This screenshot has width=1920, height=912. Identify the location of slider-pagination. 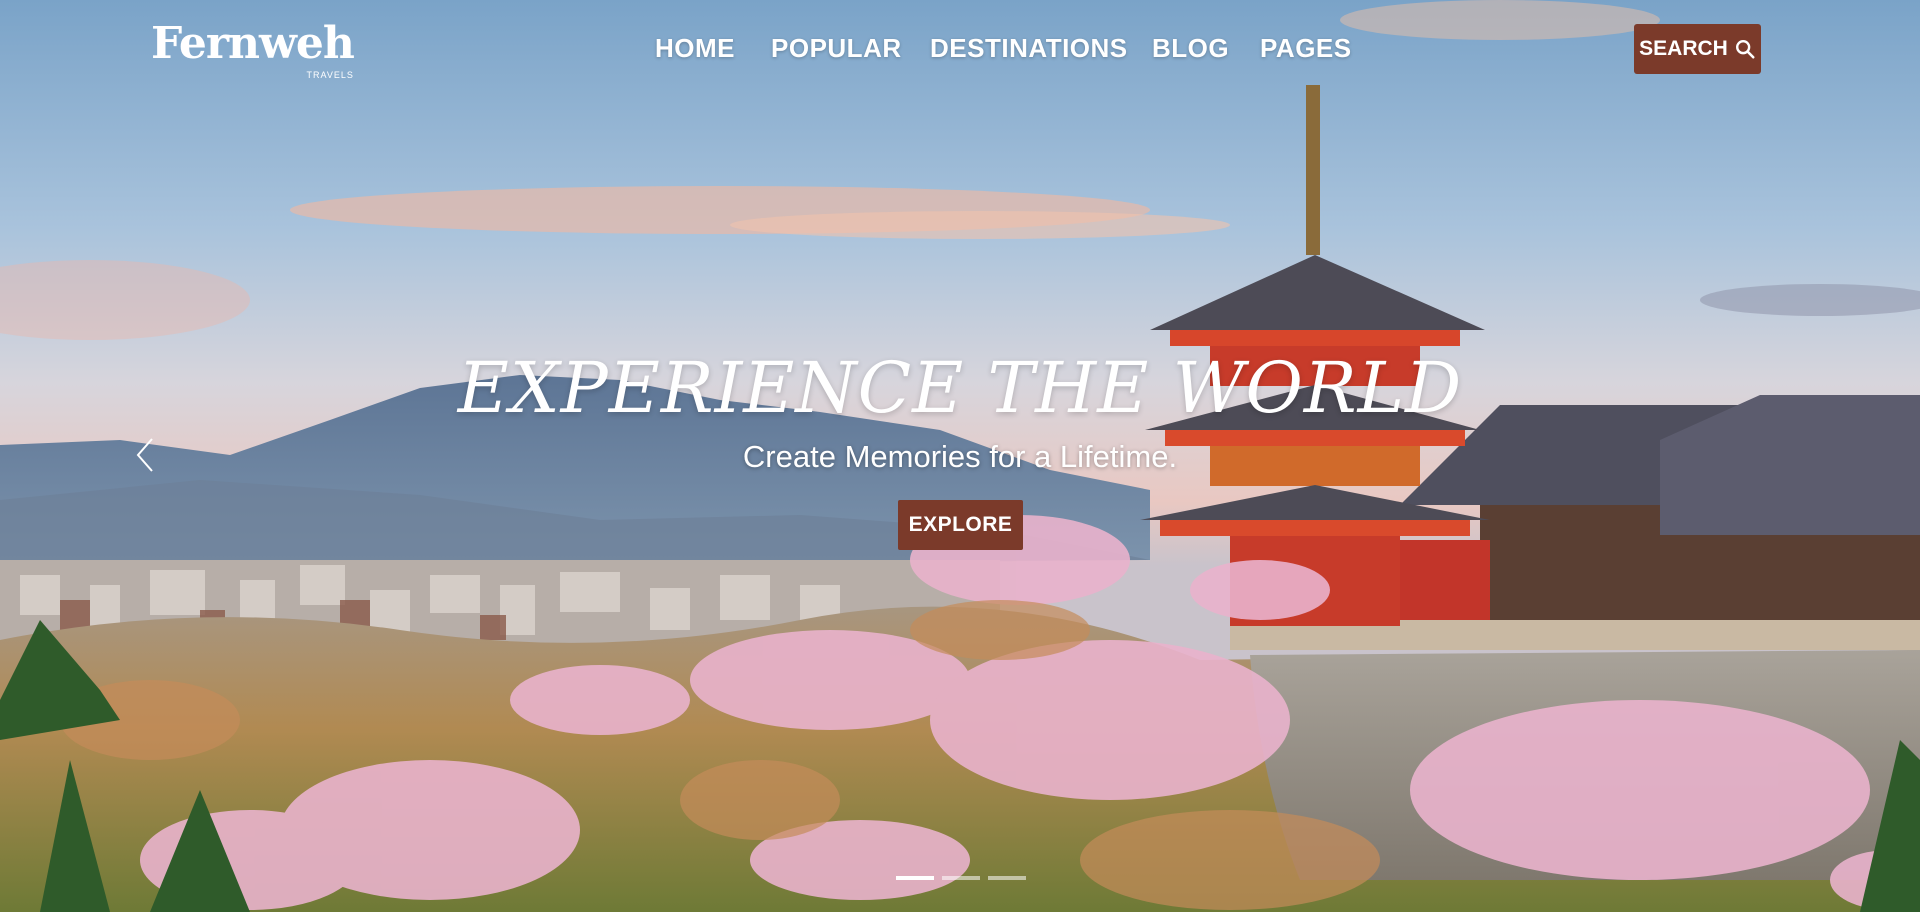
(961, 878).